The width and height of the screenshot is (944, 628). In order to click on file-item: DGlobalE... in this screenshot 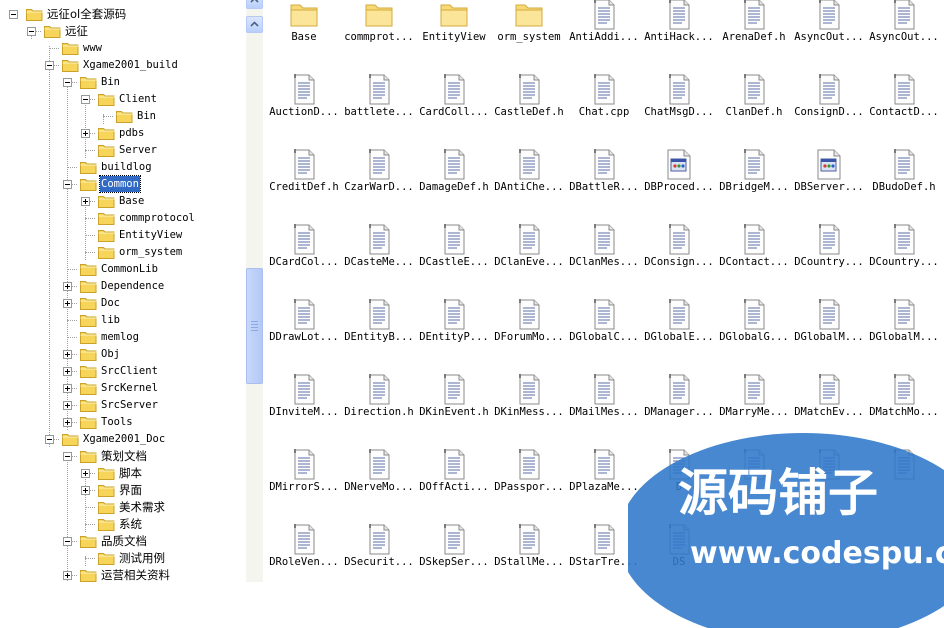, I will do `click(679, 323)`.